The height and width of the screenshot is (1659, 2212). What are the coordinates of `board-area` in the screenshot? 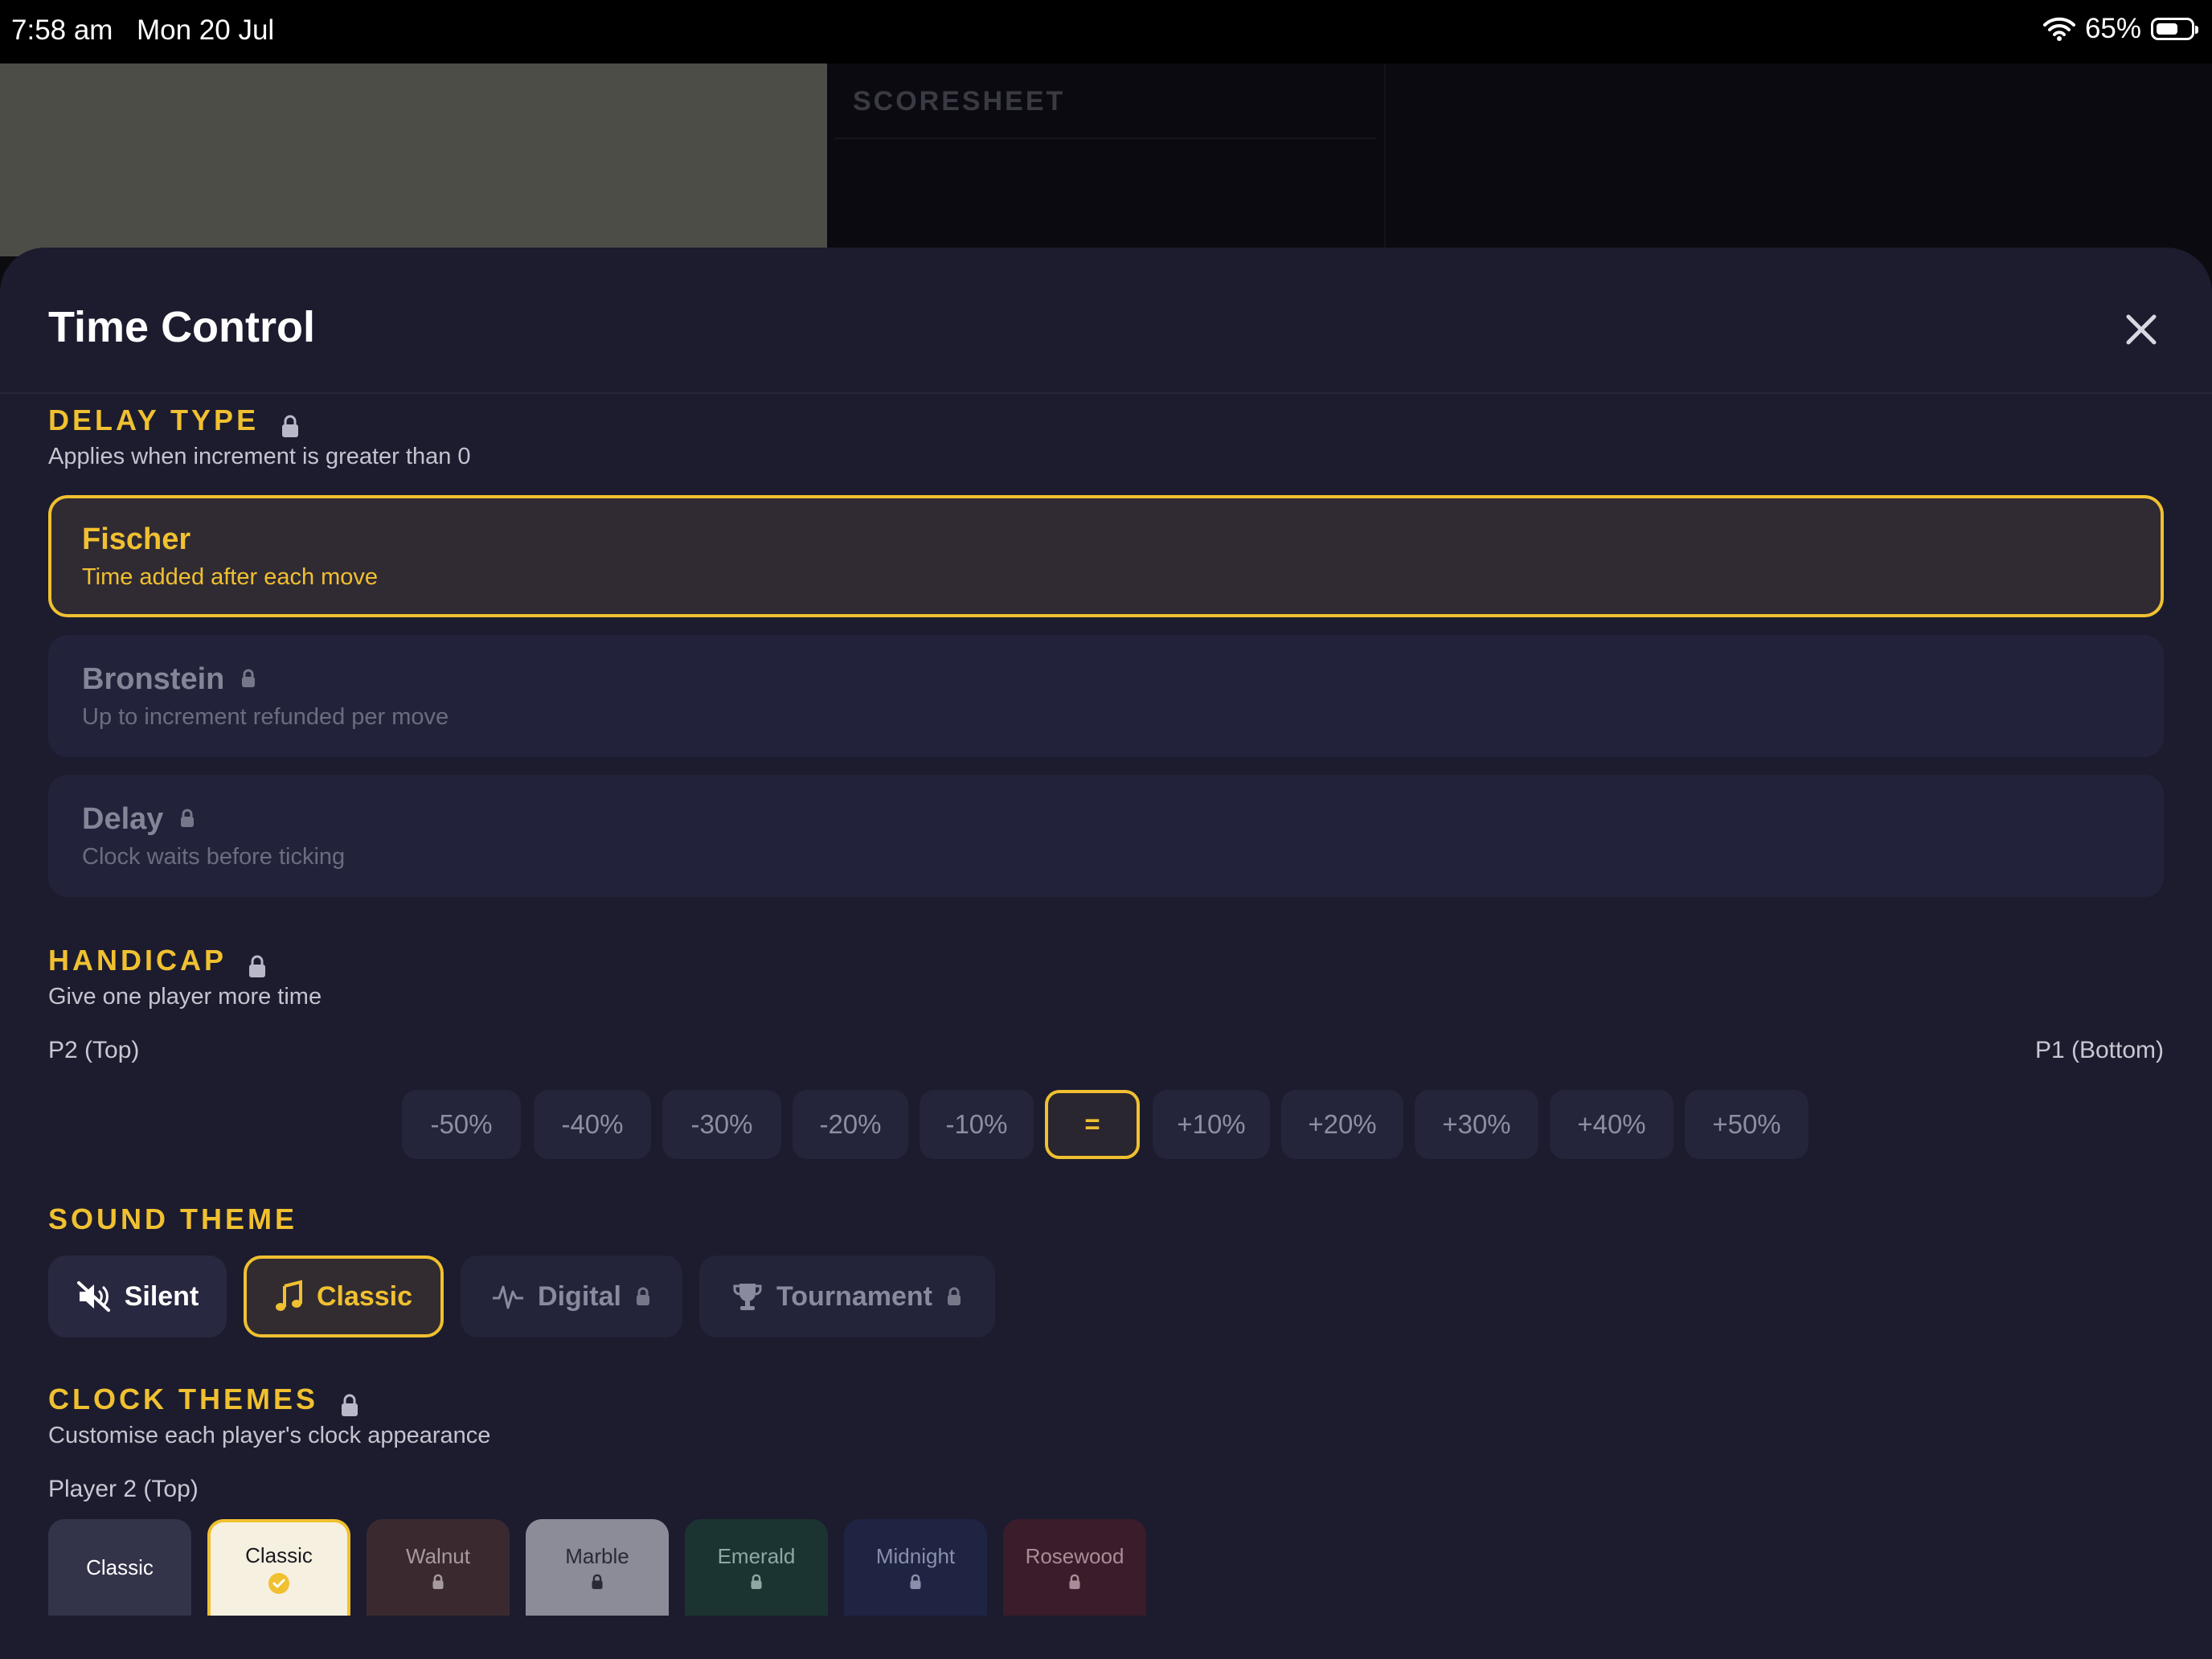 It's located at (413, 159).